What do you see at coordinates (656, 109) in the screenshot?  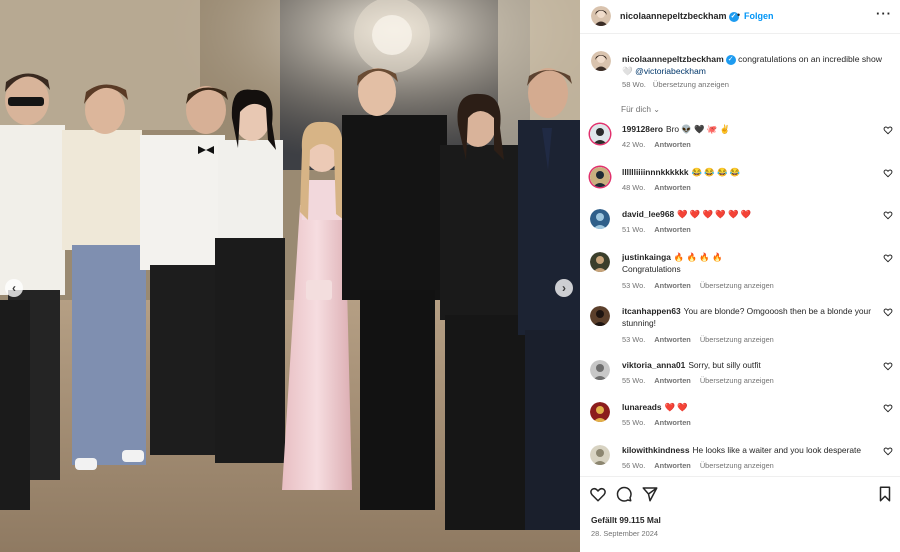 I see `chevron-down-icon: ⌄` at bounding box center [656, 109].